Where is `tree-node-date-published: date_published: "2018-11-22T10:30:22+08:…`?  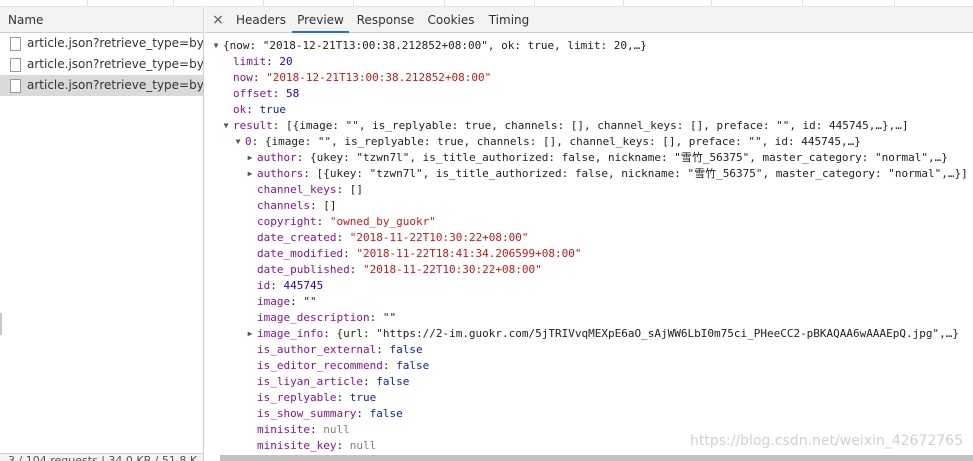
tree-node-date-published: date_published: "2018-11-22T10:30:22+08:… is located at coordinates (399, 269).